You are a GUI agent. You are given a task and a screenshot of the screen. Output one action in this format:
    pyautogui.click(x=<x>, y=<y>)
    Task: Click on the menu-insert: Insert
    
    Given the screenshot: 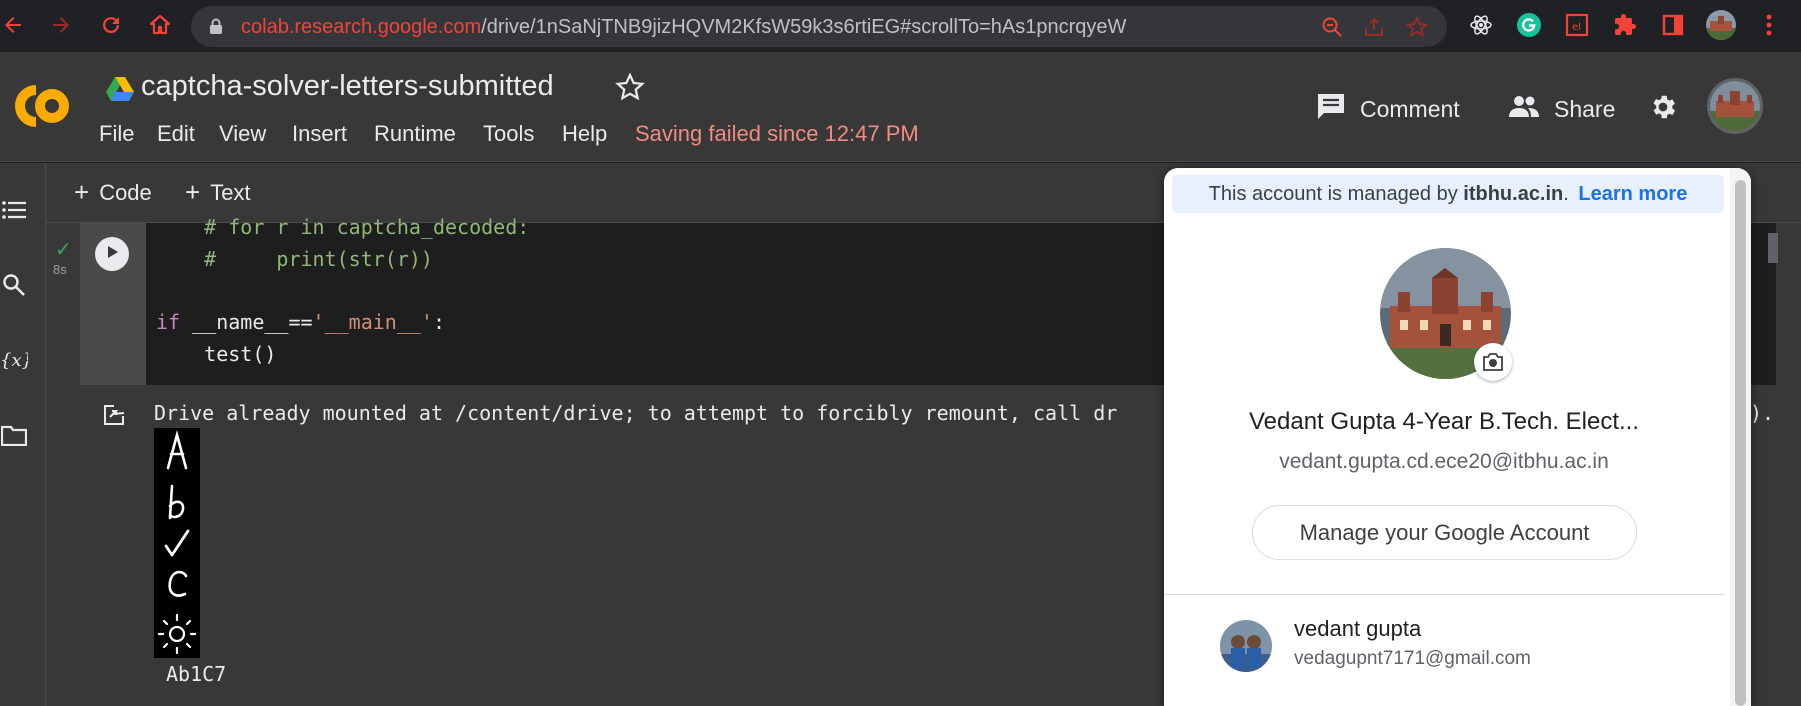 What is the action you would take?
    pyautogui.click(x=319, y=134)
    